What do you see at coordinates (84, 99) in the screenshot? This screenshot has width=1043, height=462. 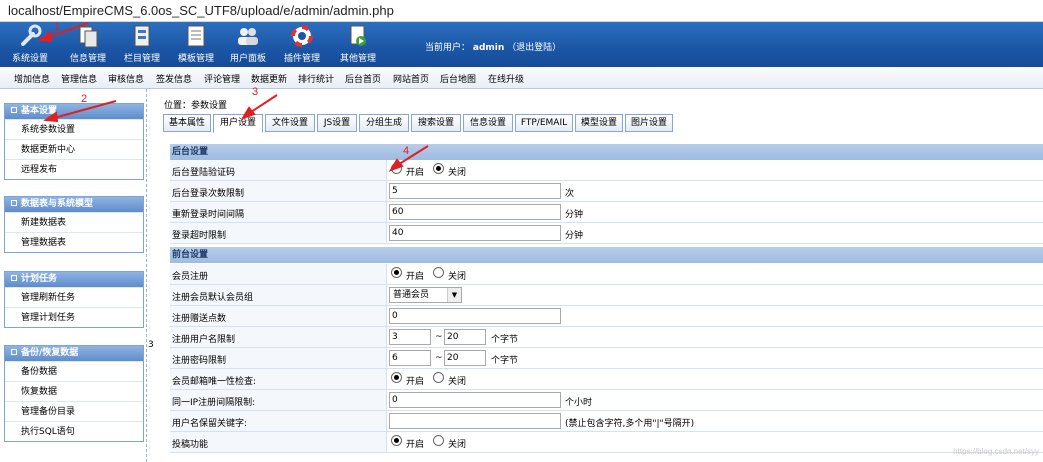 I see `annotation-label-2: 2` at bounding box center [84, 99].